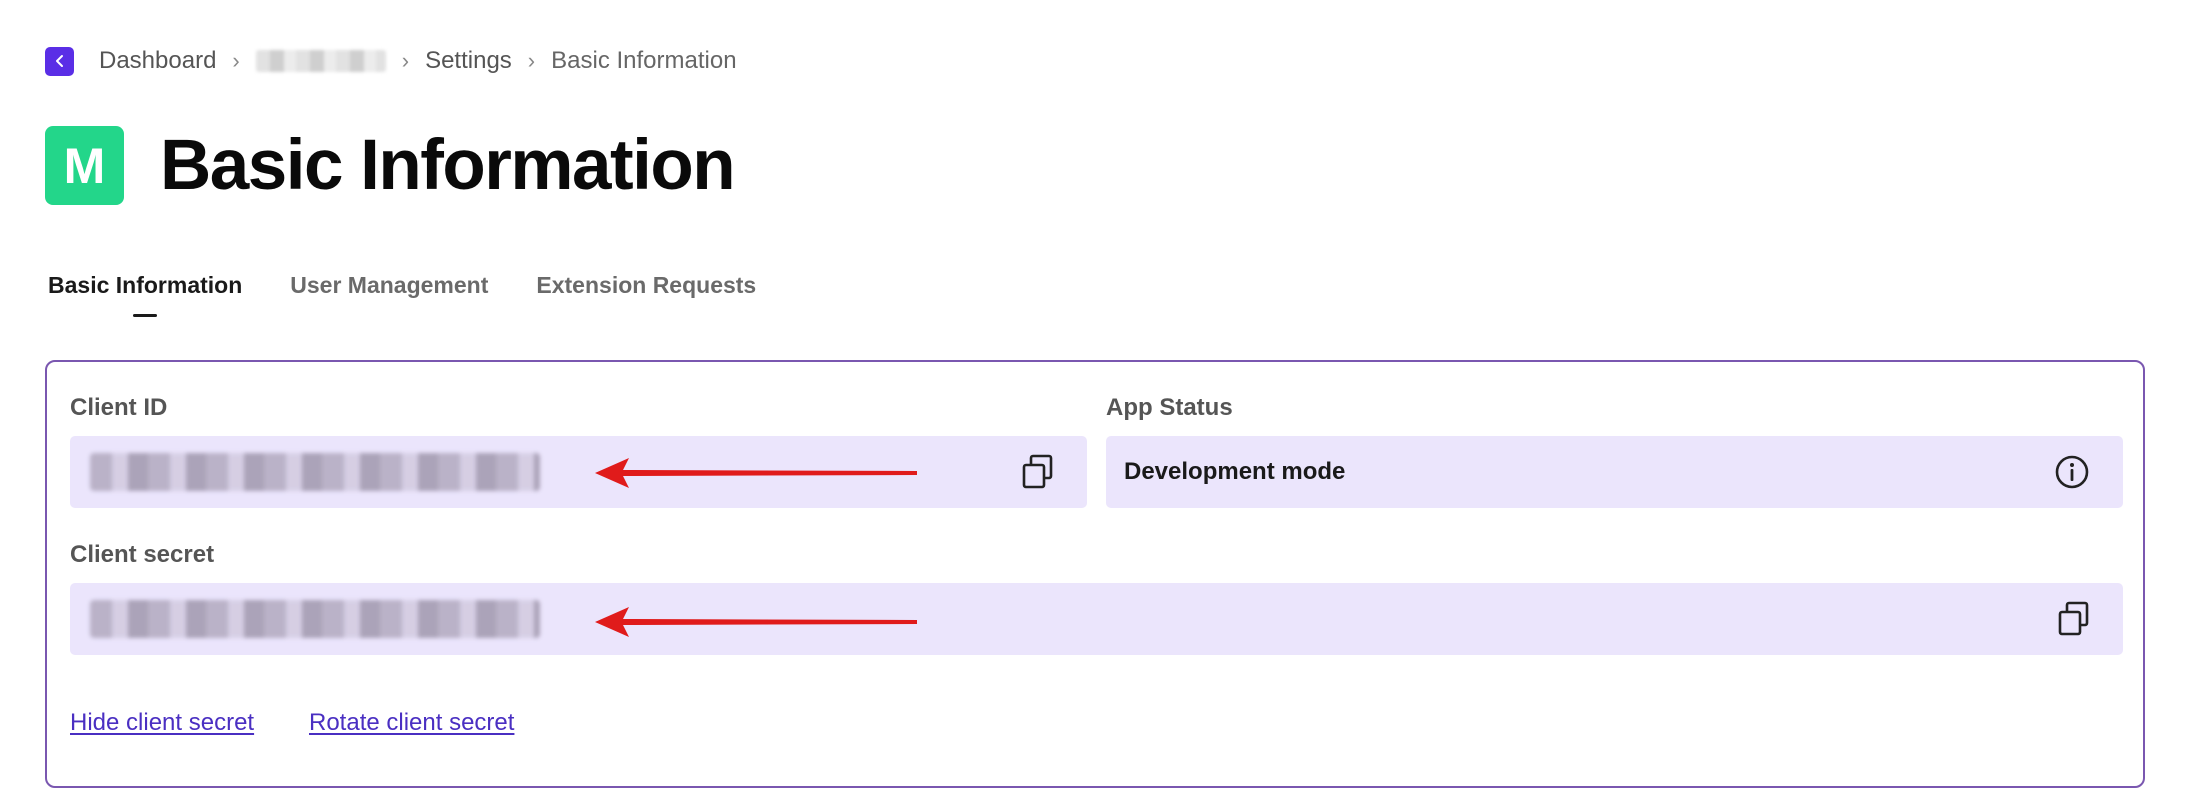 The image size is (2196, 801). I want to click on tab-basic-information: Basic Information, so click(145, 294).